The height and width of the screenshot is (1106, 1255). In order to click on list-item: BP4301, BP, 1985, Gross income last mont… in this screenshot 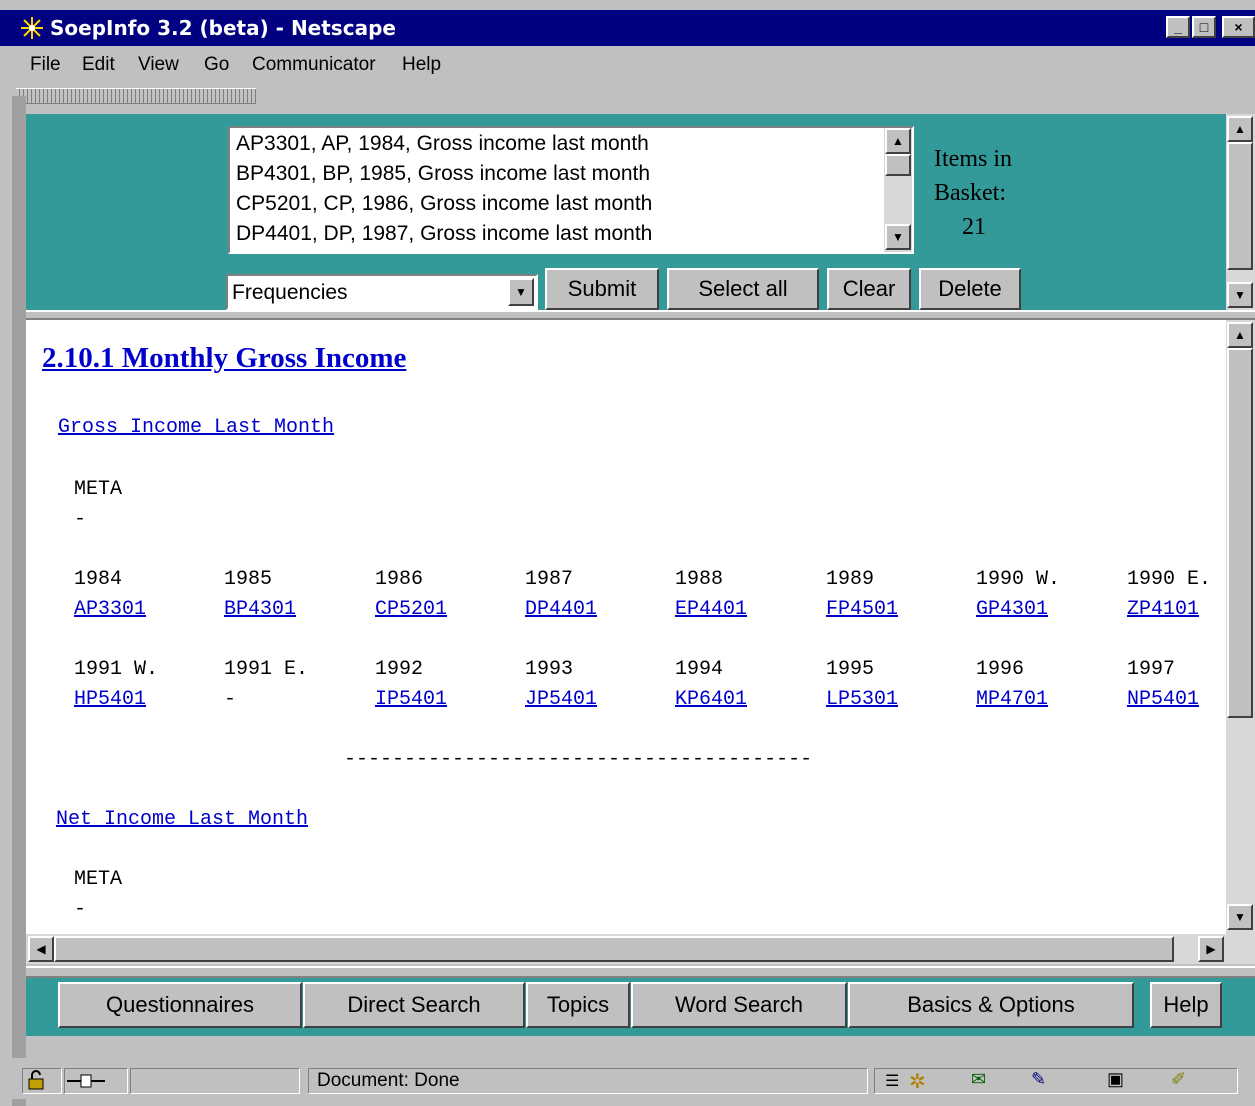, I will do `click(443, 174)`.